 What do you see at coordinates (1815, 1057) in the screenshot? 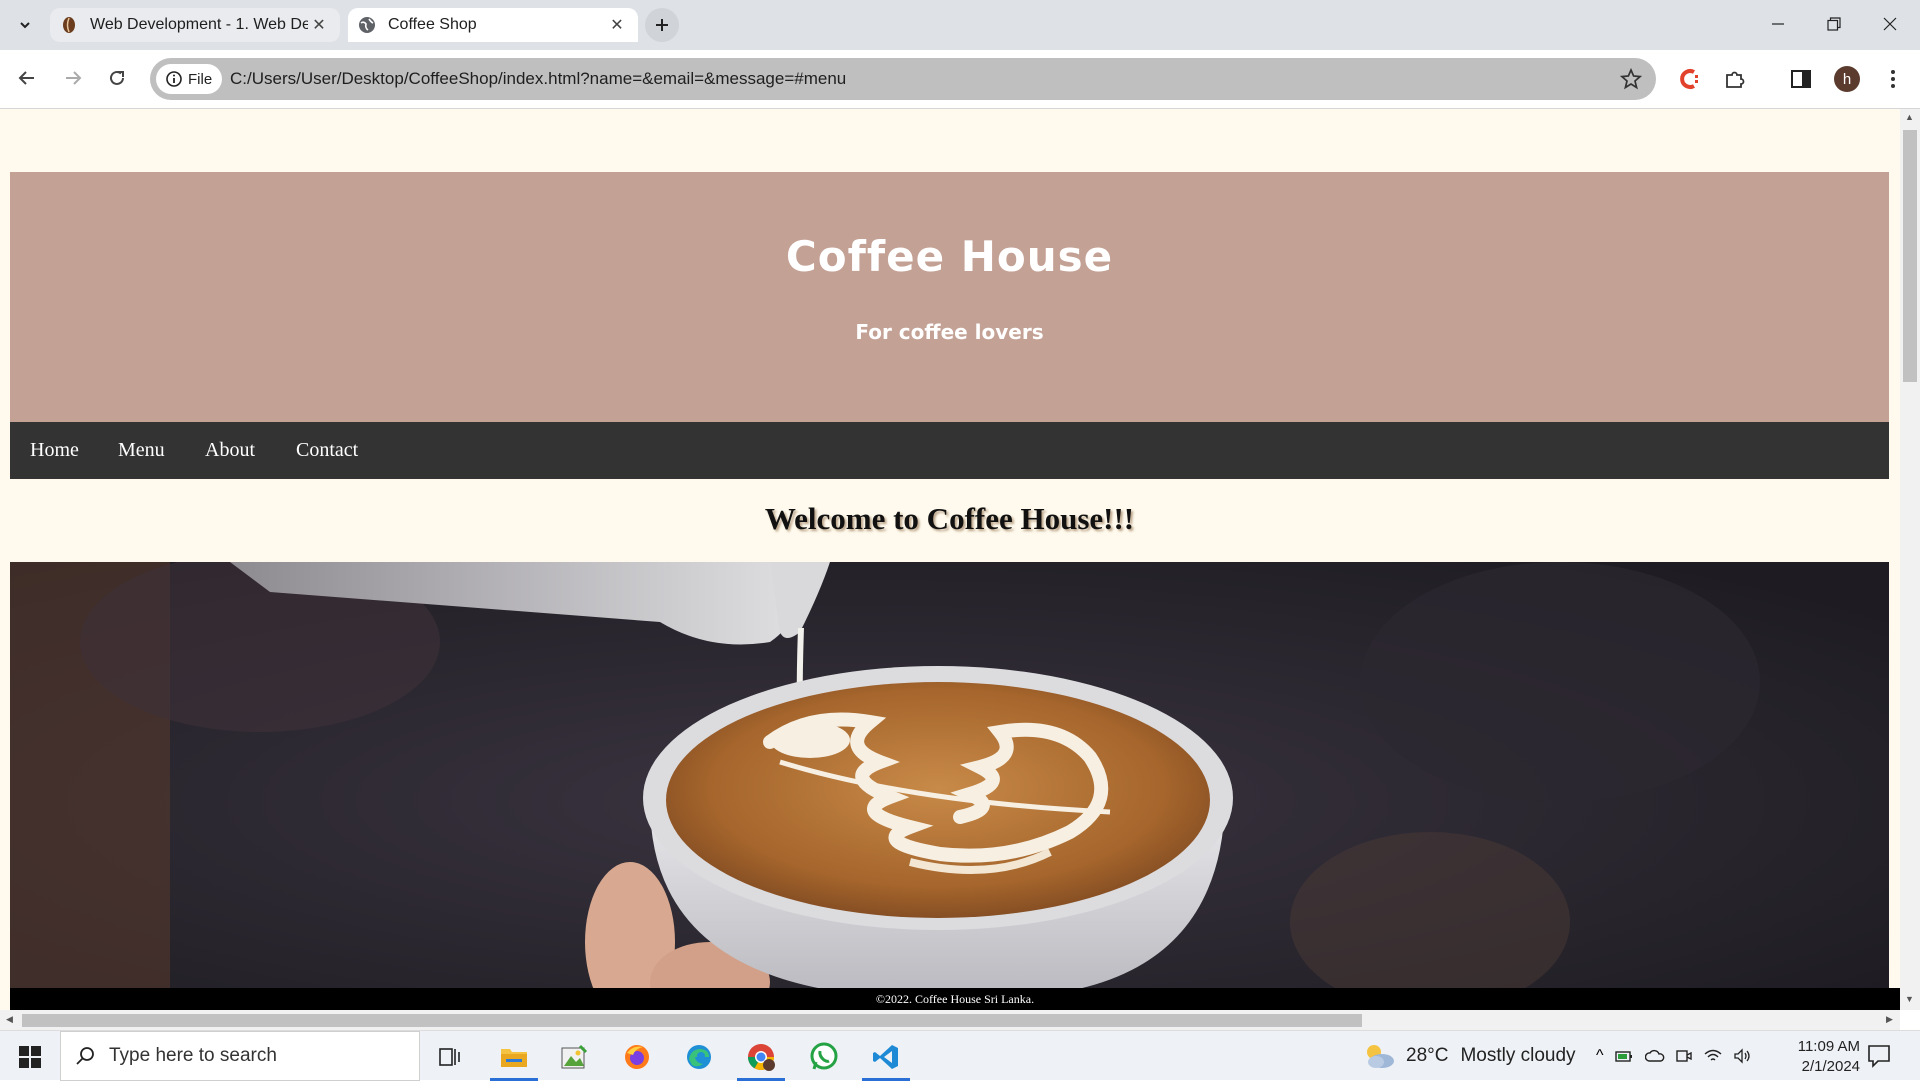
I see `taskbar-clock: 11:09 AM 2/1/2024` at bounding box center [1815, 1057].